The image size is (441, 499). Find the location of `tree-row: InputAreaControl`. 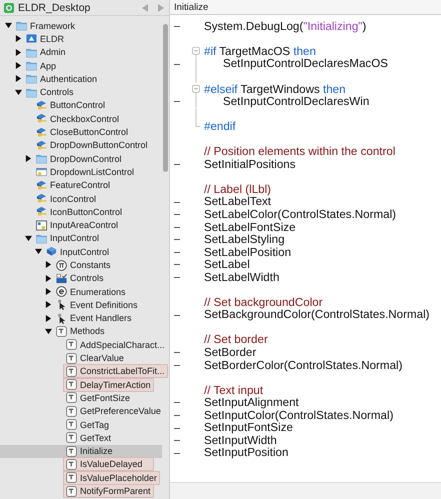

tree-row: InputAreaControl is located at coordinates (81, 225).